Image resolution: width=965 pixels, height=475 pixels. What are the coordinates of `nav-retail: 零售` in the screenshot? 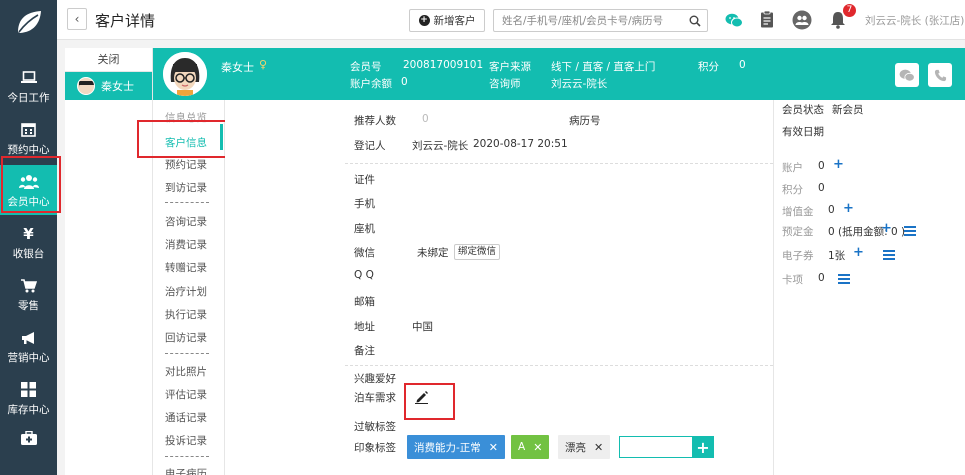 It's located at (28, 294).